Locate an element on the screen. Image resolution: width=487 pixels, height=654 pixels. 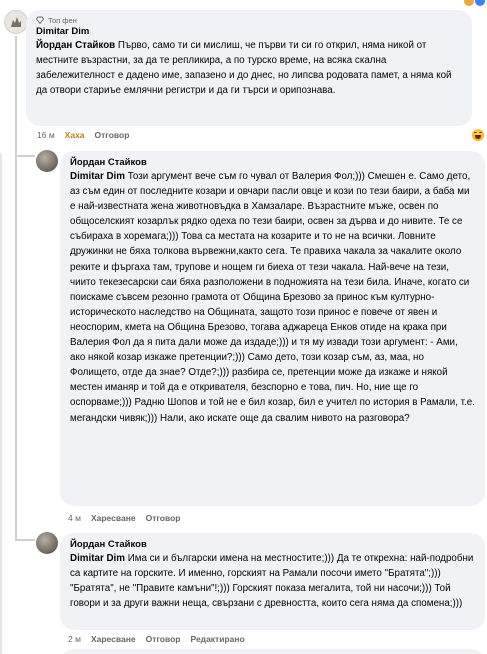
diamond-icon is located at coordinates (40, 20).